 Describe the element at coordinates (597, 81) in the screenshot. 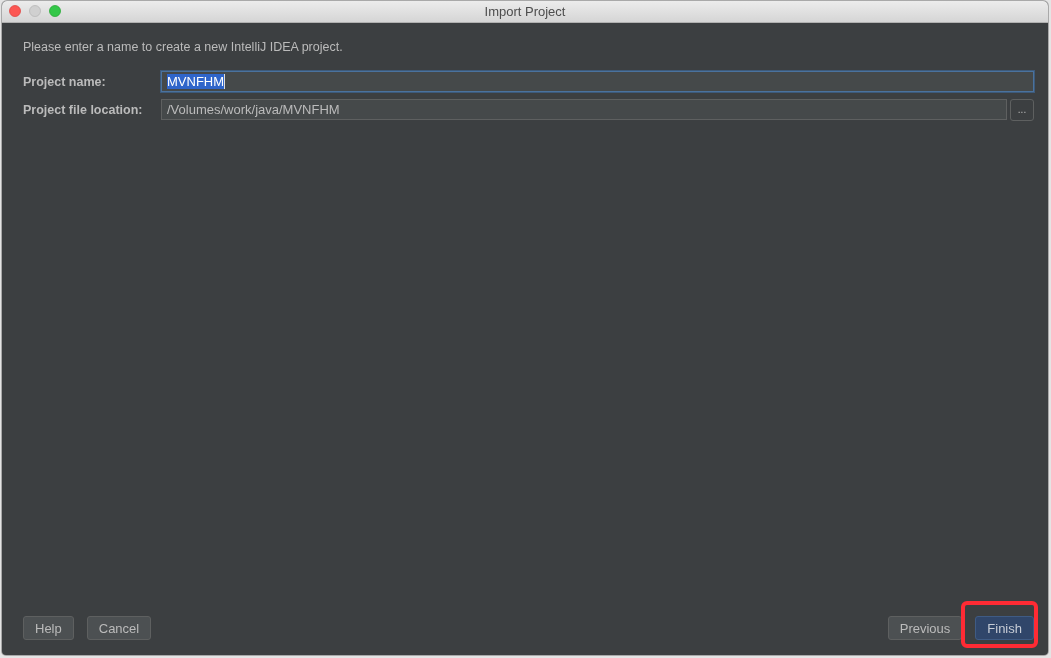

I see `text-field: MVNFHM` at that location.